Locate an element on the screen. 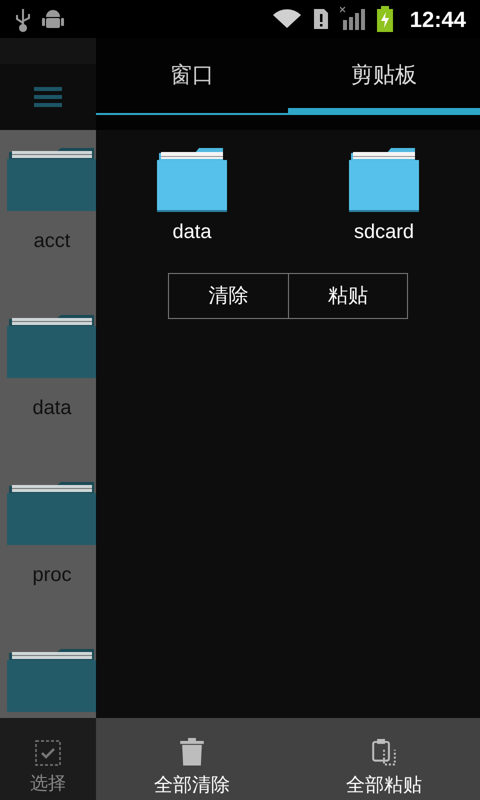 The width and height of the screenshot is (480, 800). android-icon is located at coordinates (53, 19).